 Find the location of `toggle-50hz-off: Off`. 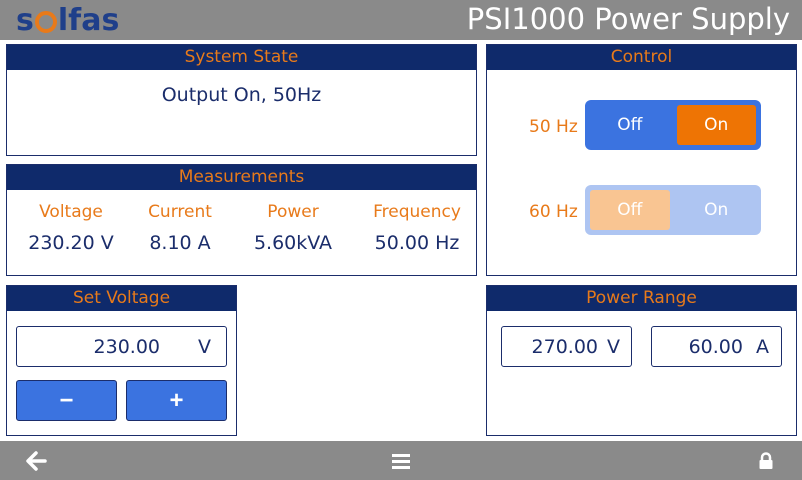

toggle-50hz-off: Off is located at coordinates (630, 125).